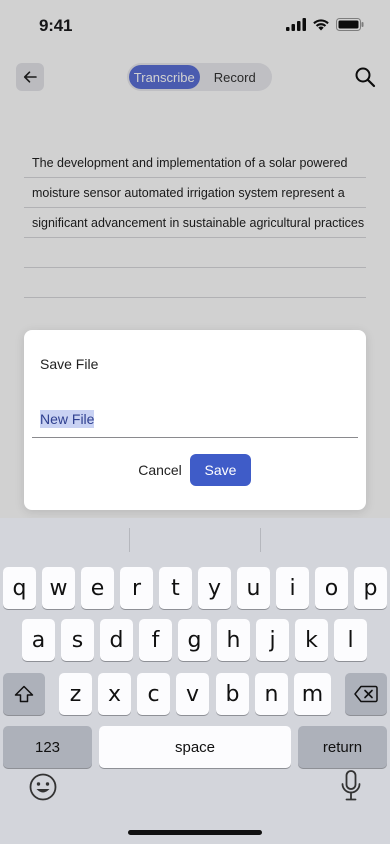  Describe the element at coordinates (192, 694) in the screenshot. I see `key-v: v` at that location.